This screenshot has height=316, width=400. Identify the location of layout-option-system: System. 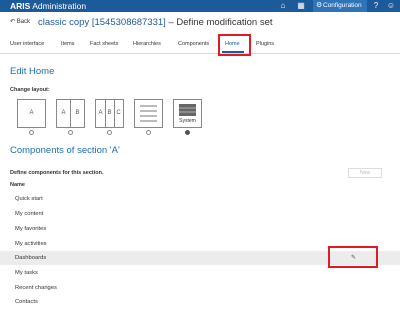
(187, 113).